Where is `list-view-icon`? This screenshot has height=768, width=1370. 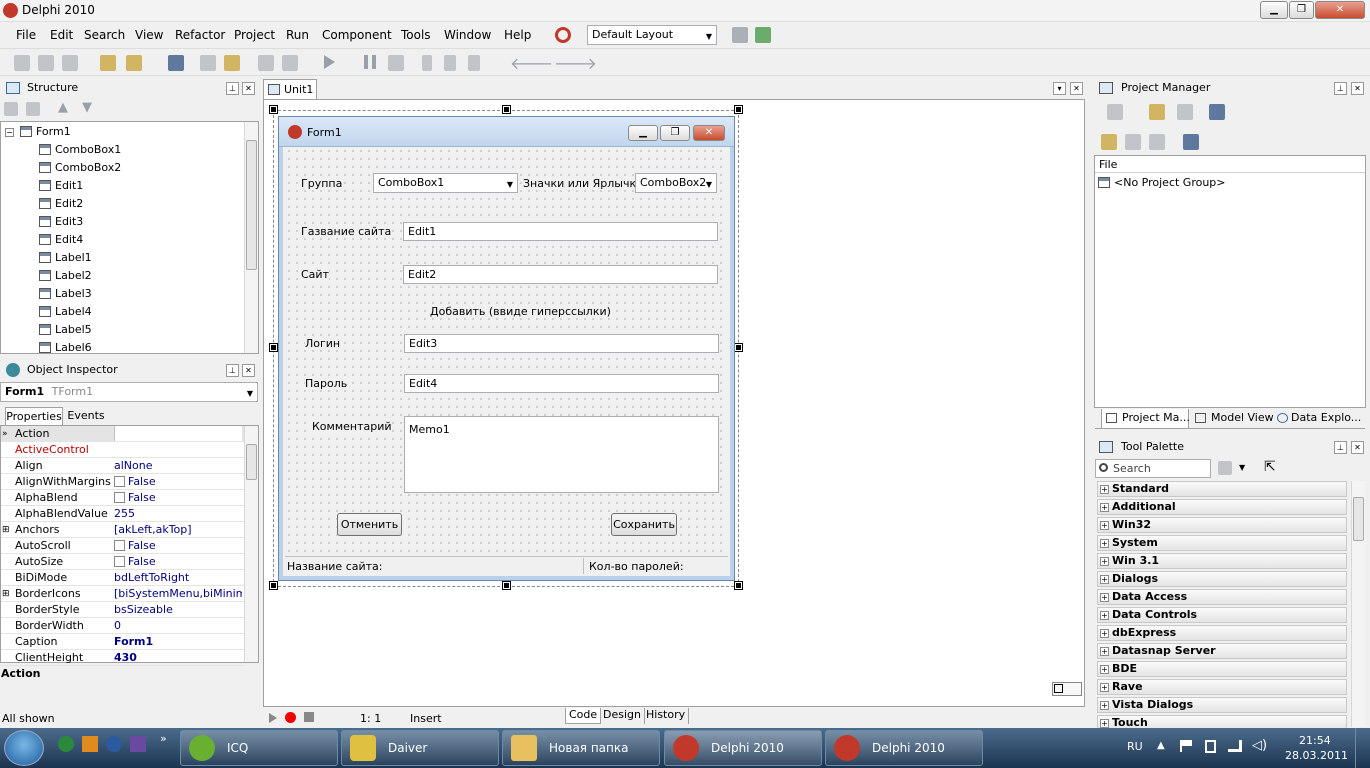
list-view-icon is located at coordinates (1191, 142).